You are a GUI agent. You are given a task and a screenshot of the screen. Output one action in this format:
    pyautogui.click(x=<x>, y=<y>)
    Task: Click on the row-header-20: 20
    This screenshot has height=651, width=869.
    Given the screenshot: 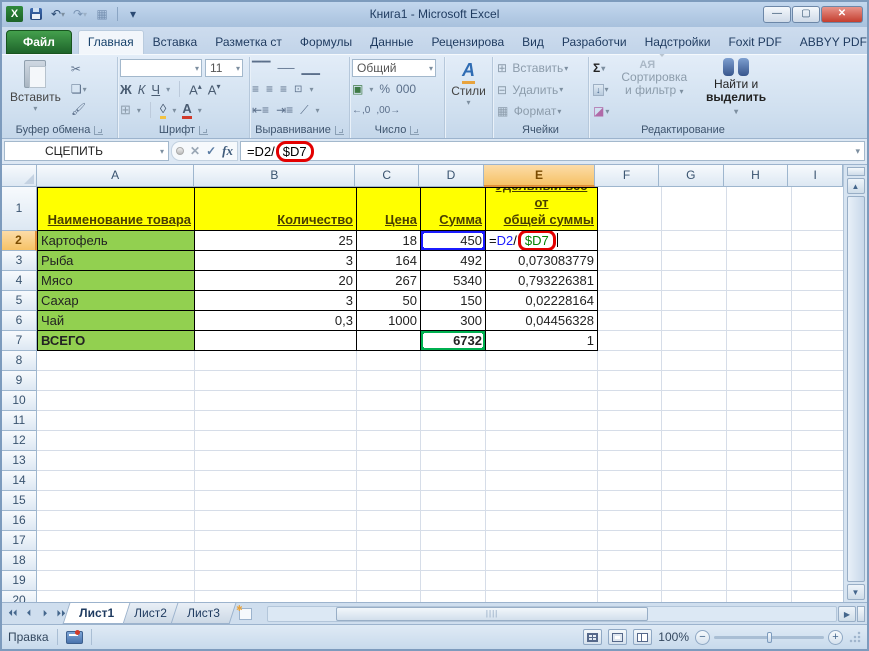 What is the action you would take?
    pyautogui.click(x=19, y=596)
    